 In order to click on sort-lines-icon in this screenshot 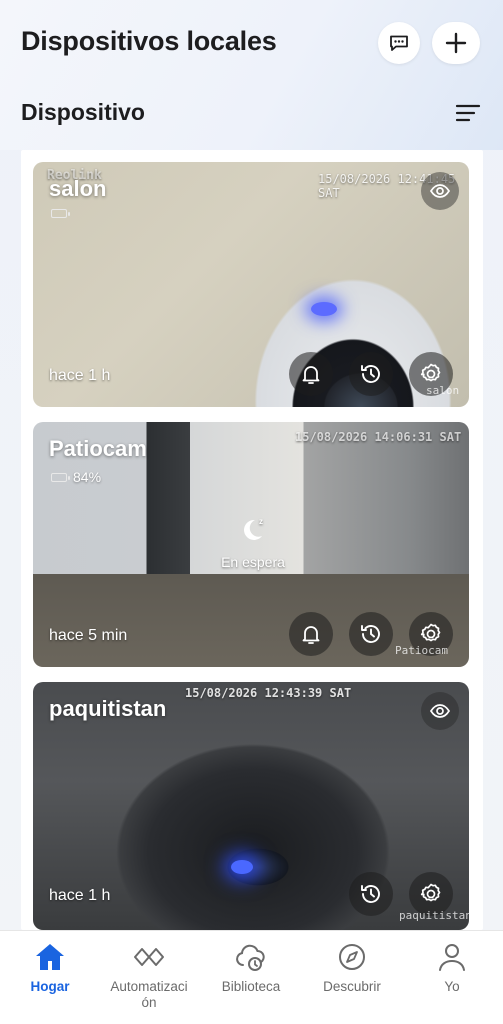, I will do `click(468, 113)`.